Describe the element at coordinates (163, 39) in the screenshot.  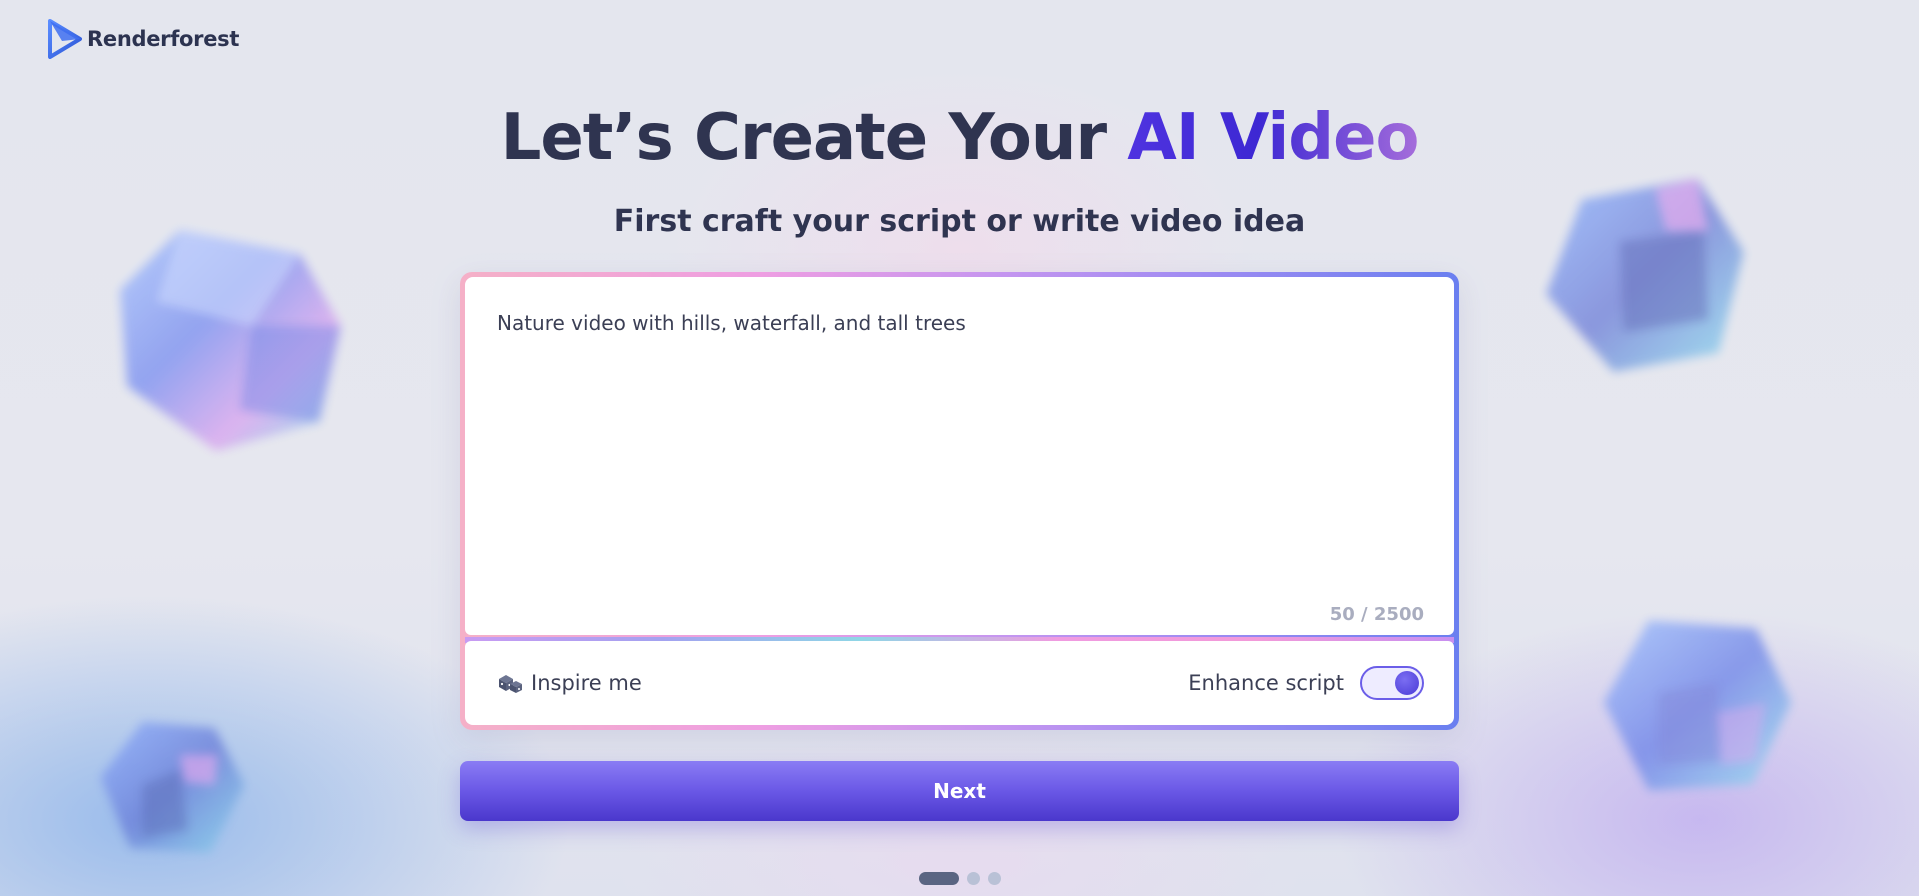
I see `brand-name: Renderforest` at that location.